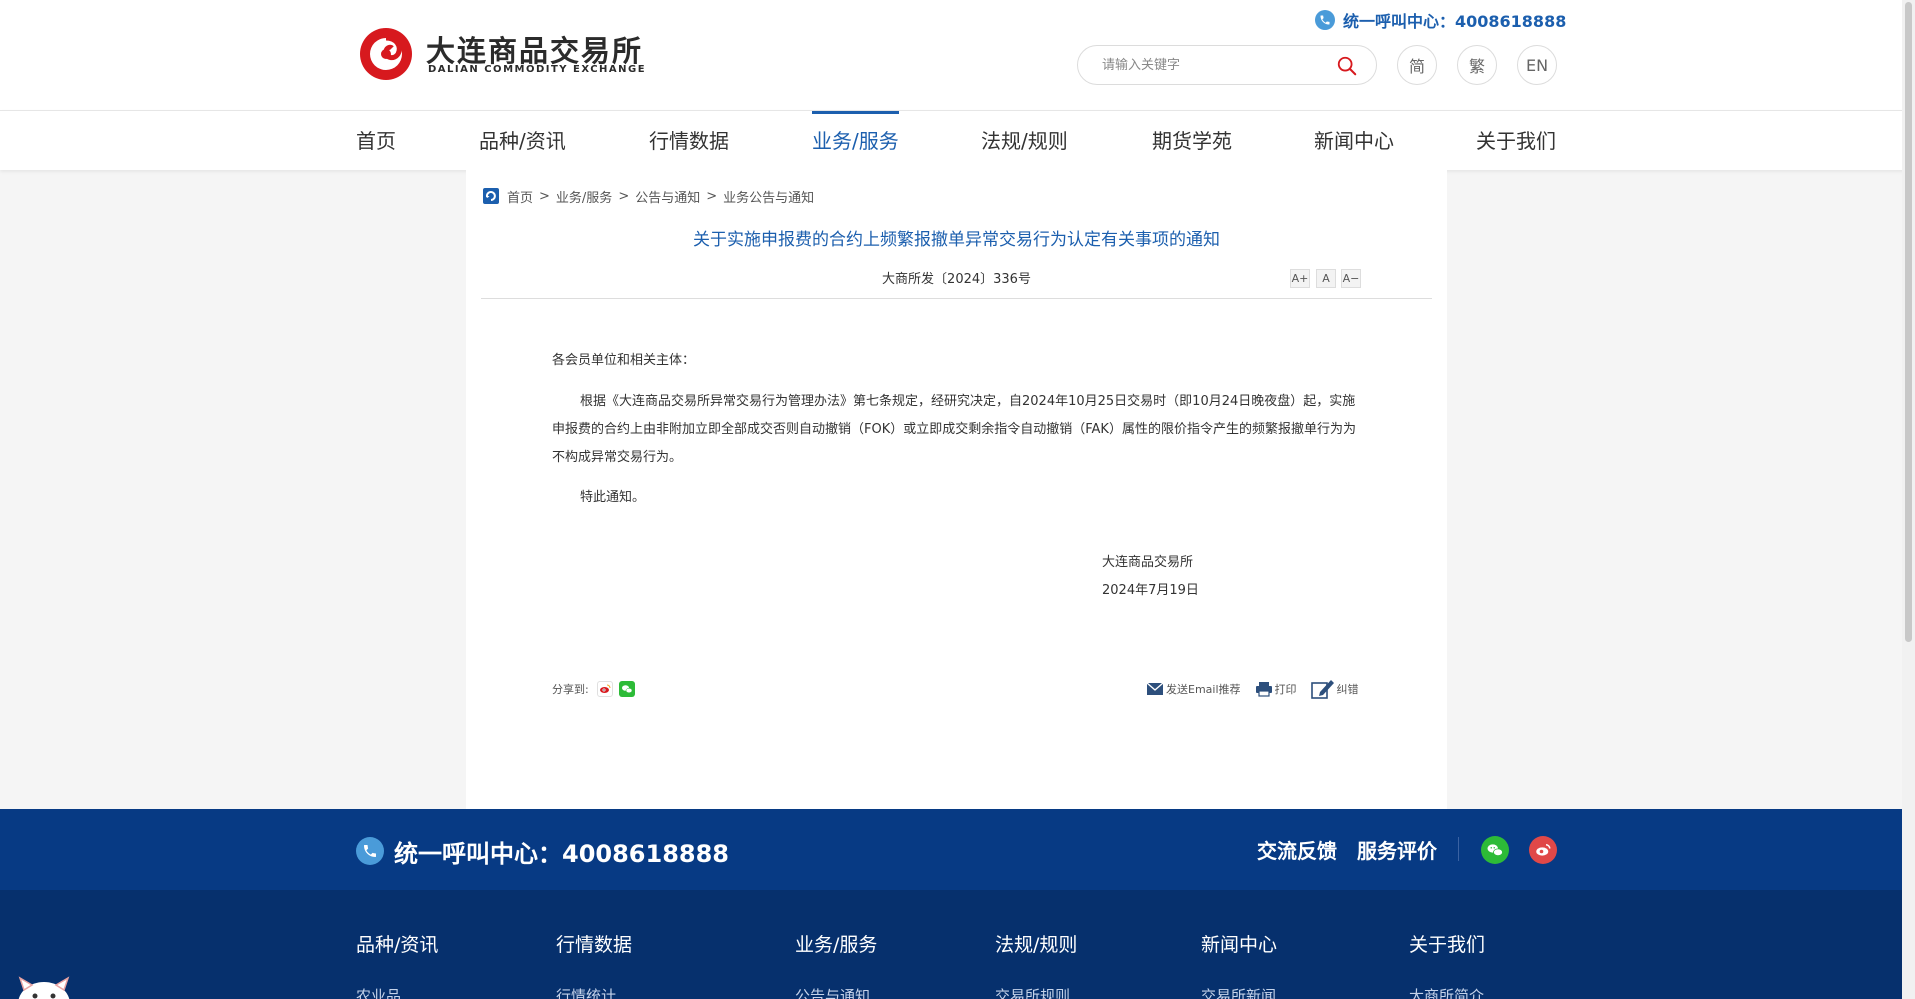 This screenshot has height=999, width=1915. What do you see at coordinates (1543, 850) in the screenshot?
I see `weibo-icon` at bounding box center [1543, 850].